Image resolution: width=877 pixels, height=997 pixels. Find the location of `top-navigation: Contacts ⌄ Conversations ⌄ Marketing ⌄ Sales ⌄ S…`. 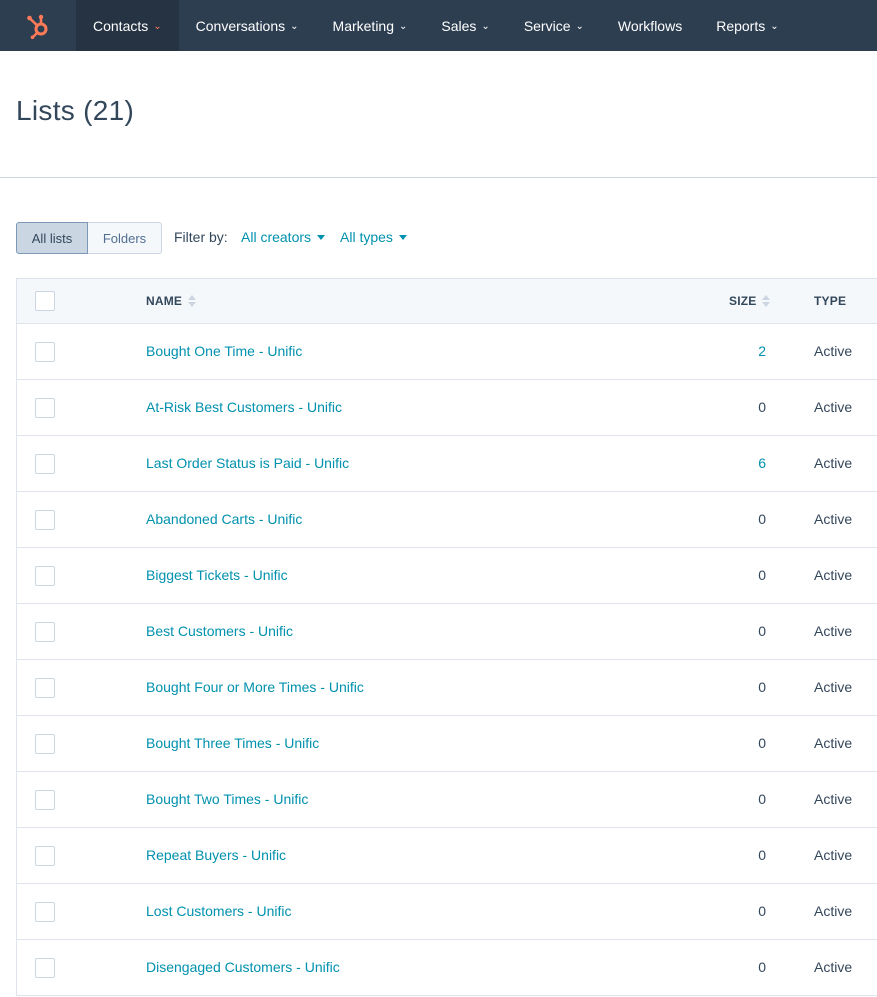

top-navigation: Contacts ⌄ Conversations ⌄ Marketing ⌄ Sales ⌄ S… is located at coordinates (438, 25).